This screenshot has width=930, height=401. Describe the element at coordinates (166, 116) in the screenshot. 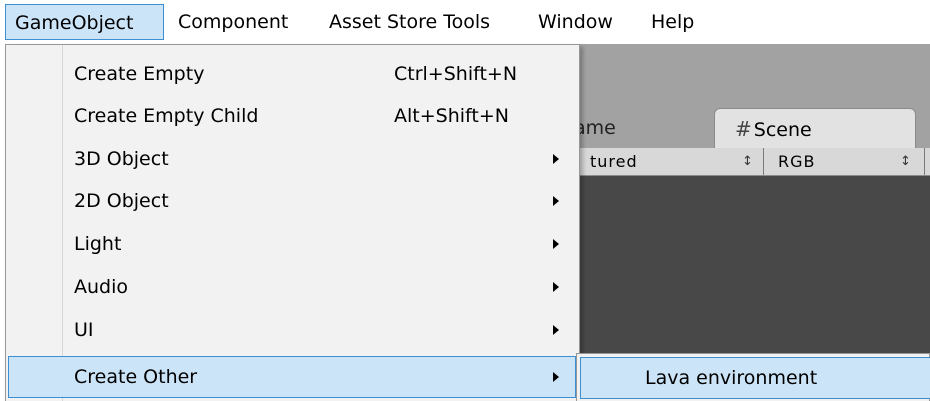

I see `menu-item-label: Create Empty Child` at that location.